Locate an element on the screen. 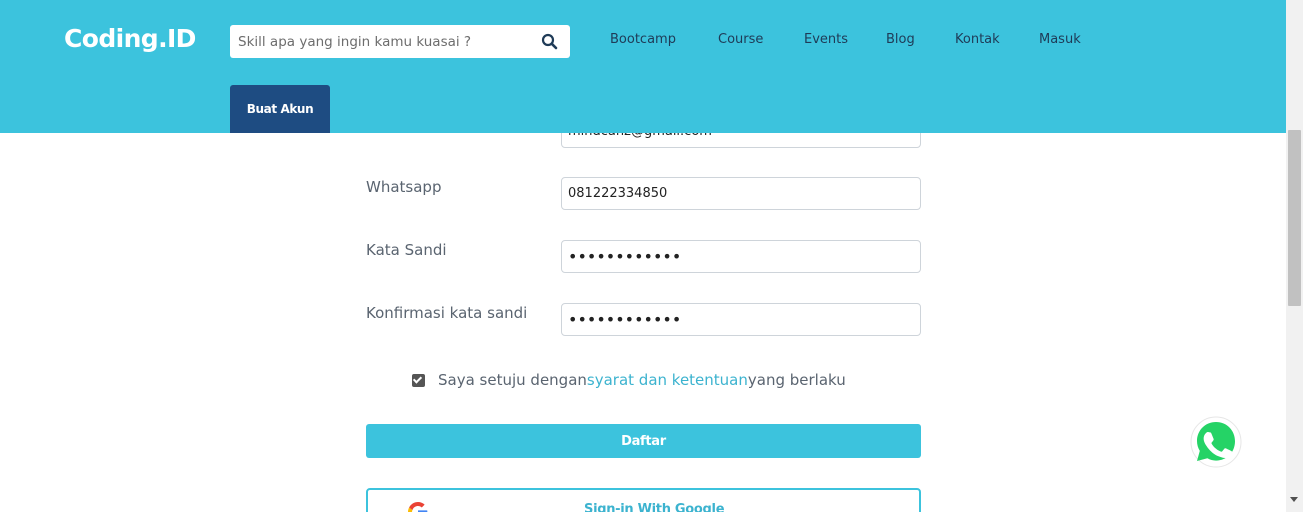 The height and width of the screenshot is (512, 1303). whatsapp-field is located at coordinates (741, 193).